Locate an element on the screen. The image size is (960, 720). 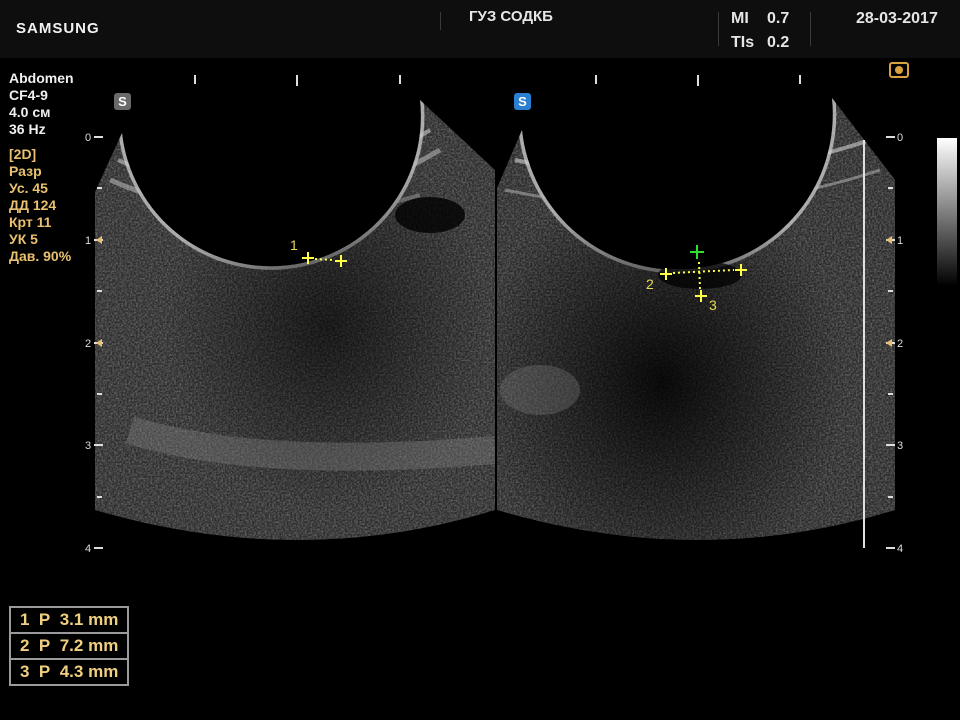
measurement-row: 3 P 4.3 mm is located at coordinates (69, 672).